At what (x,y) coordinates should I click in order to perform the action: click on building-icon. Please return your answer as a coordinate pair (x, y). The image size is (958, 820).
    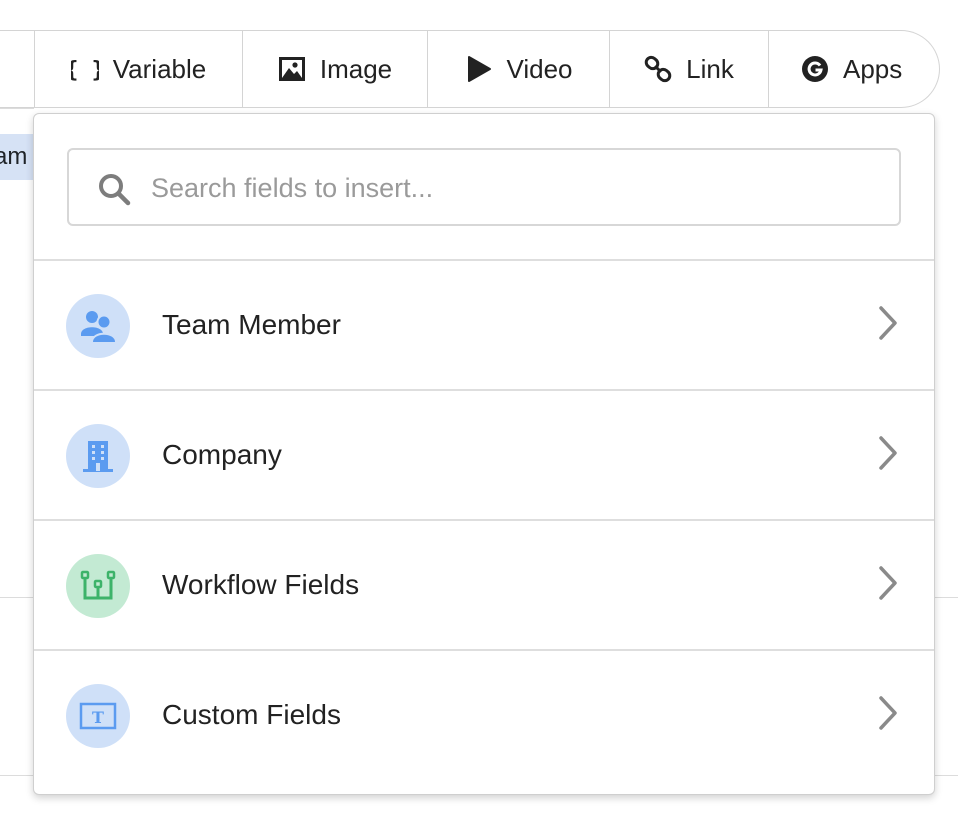
    Looking at the image, I should click on (98, 456).